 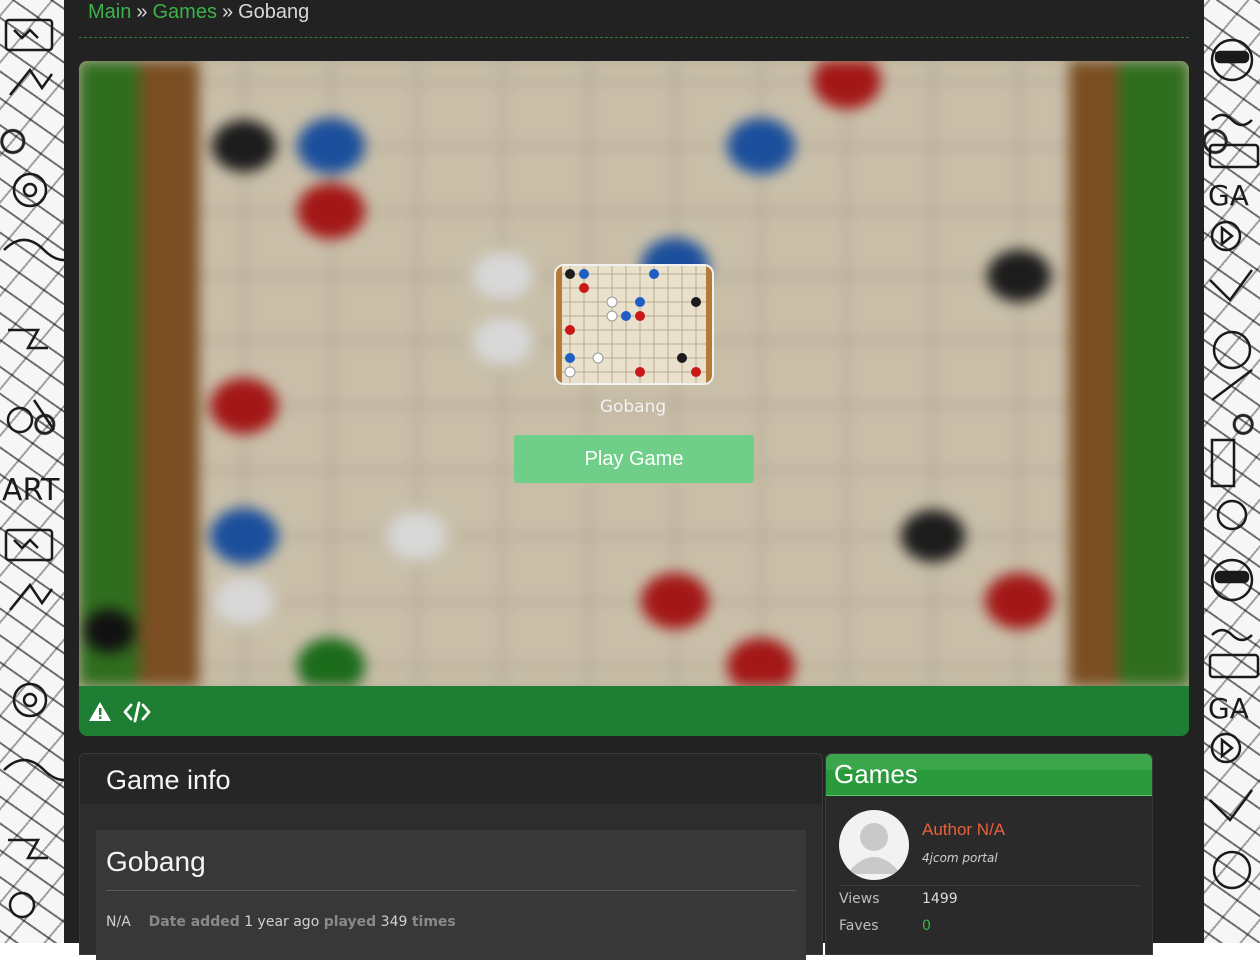 What do you see at coordinates (876, 774) in the screenshot?
I see `games-sidebar-heading: Games` at bounding box center [876, 774].